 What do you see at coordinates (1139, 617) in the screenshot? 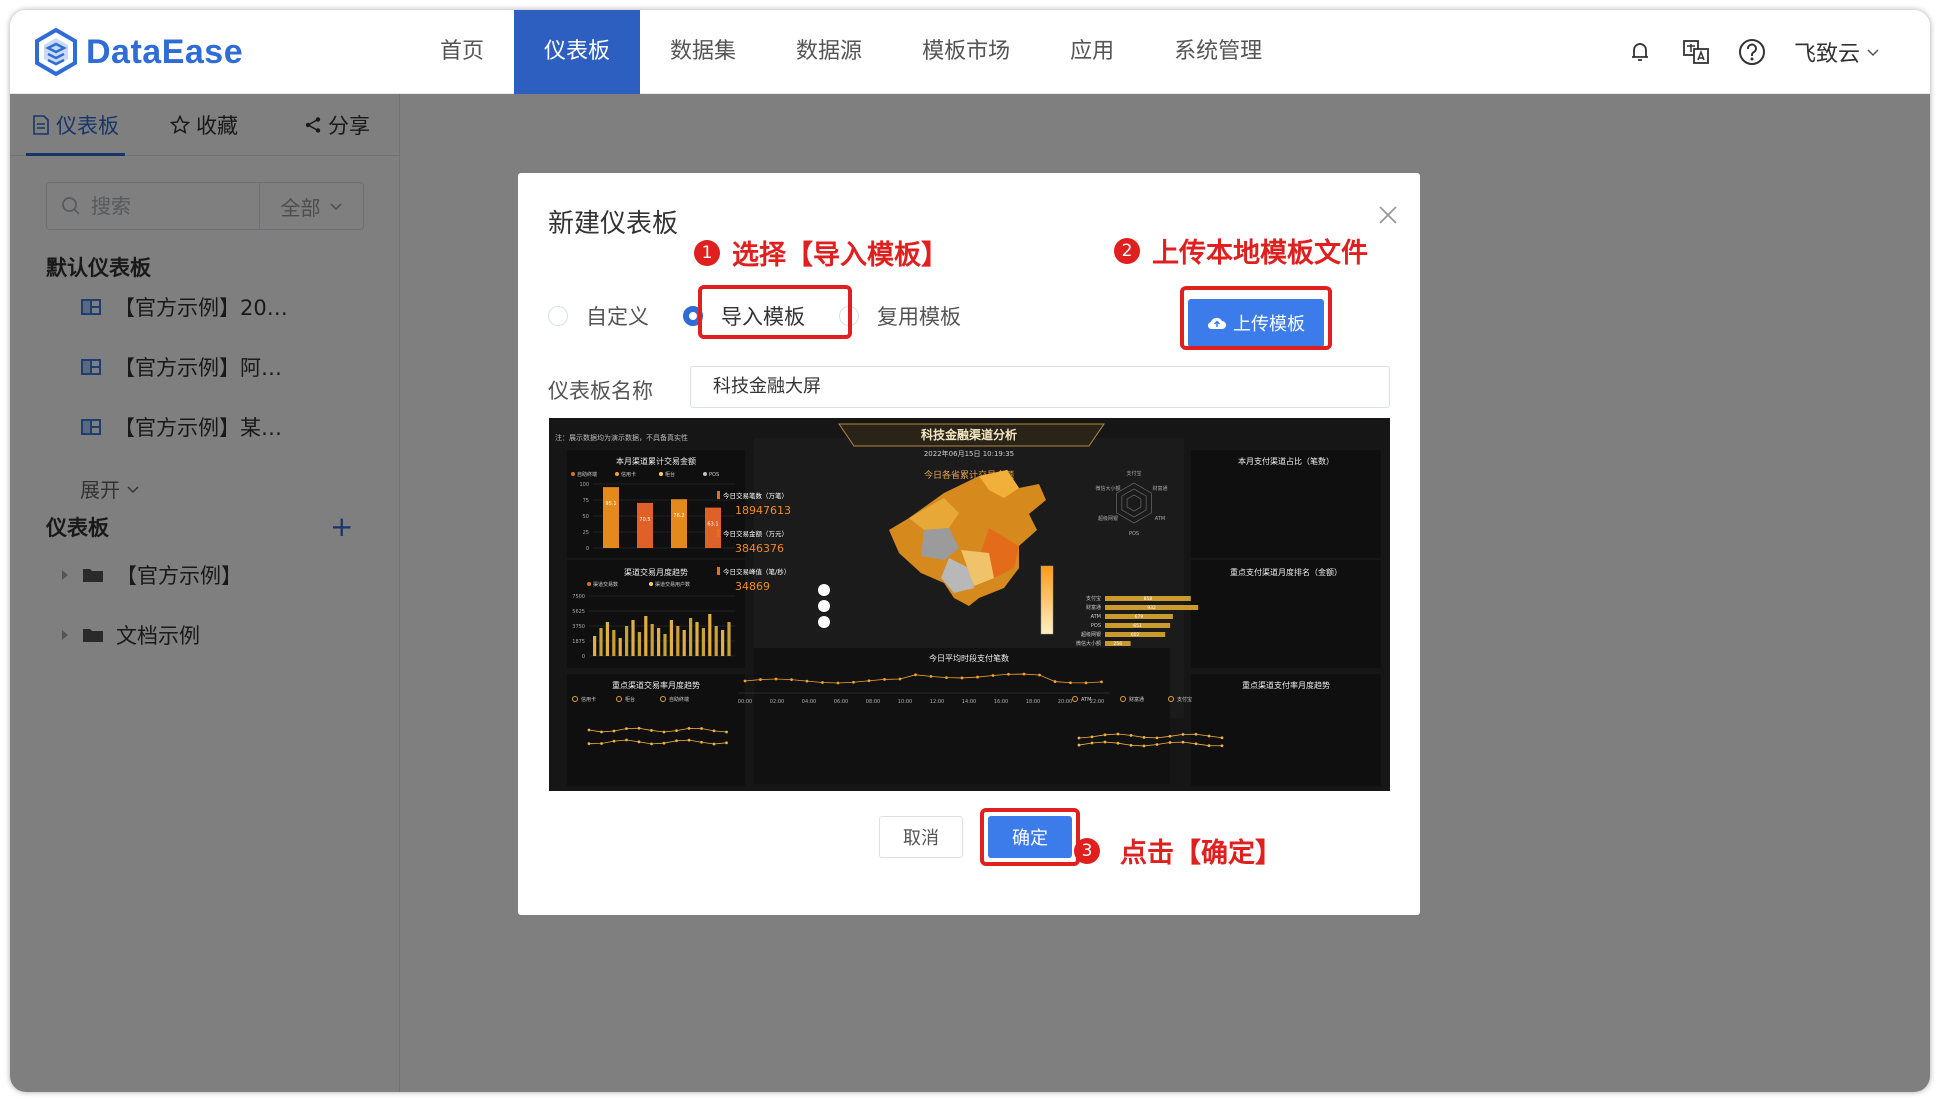
I see `hbar-value: 679` at bounding box center [1139, 617].